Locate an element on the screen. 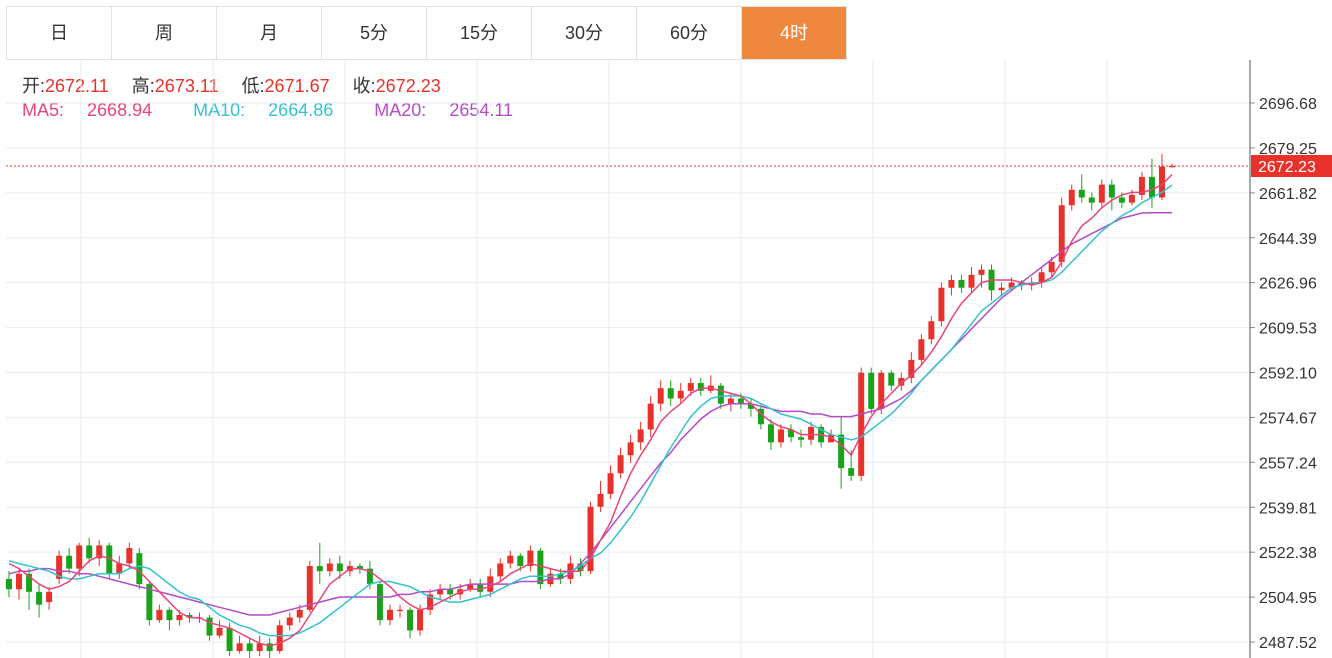 This screenshot has height=658, width=1332. y-tick-label-12: 2487.52 is located at coordinates (1288, 643).